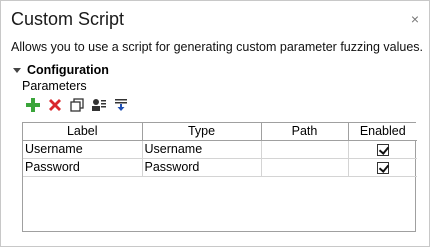 This screenshot has width=430, height=247. I want to click on table-row: Username Username, so click(220, 149).